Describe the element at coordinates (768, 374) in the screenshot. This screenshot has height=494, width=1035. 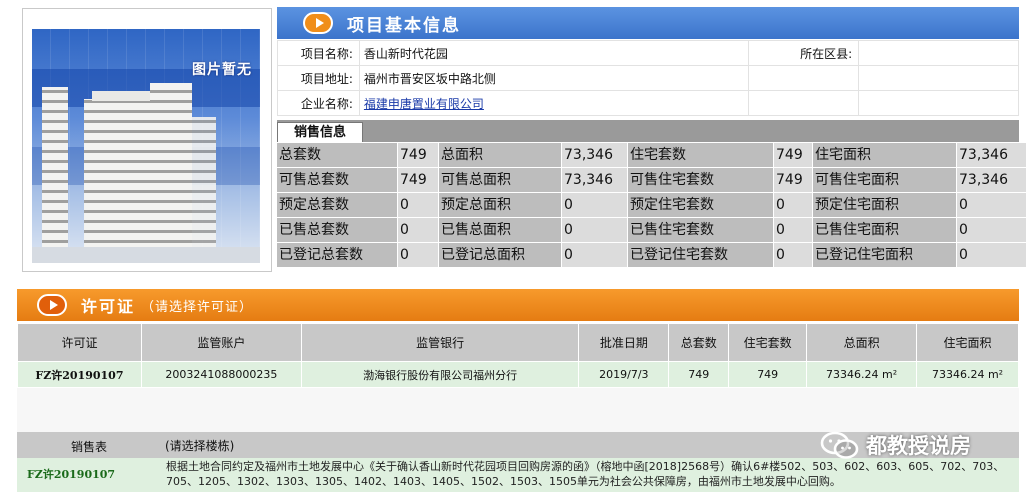
I see `residential-units-cell: 749` at that location.